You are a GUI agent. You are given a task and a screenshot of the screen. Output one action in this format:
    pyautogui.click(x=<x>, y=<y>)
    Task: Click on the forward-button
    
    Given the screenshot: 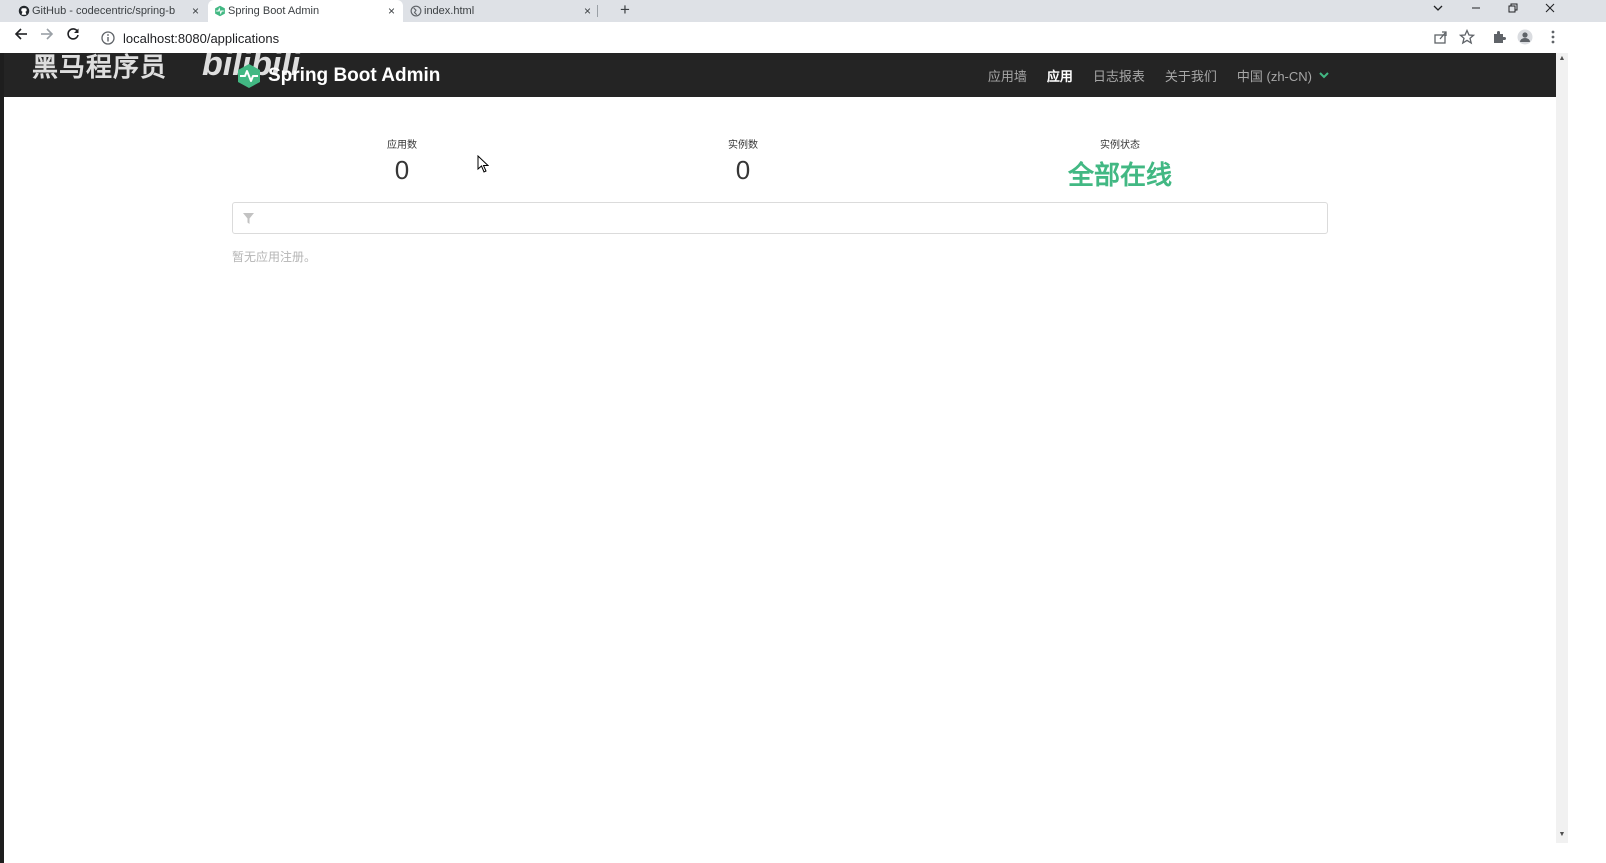 What is the action you would take?
    pyautogui.click(x=47, y=37)
    